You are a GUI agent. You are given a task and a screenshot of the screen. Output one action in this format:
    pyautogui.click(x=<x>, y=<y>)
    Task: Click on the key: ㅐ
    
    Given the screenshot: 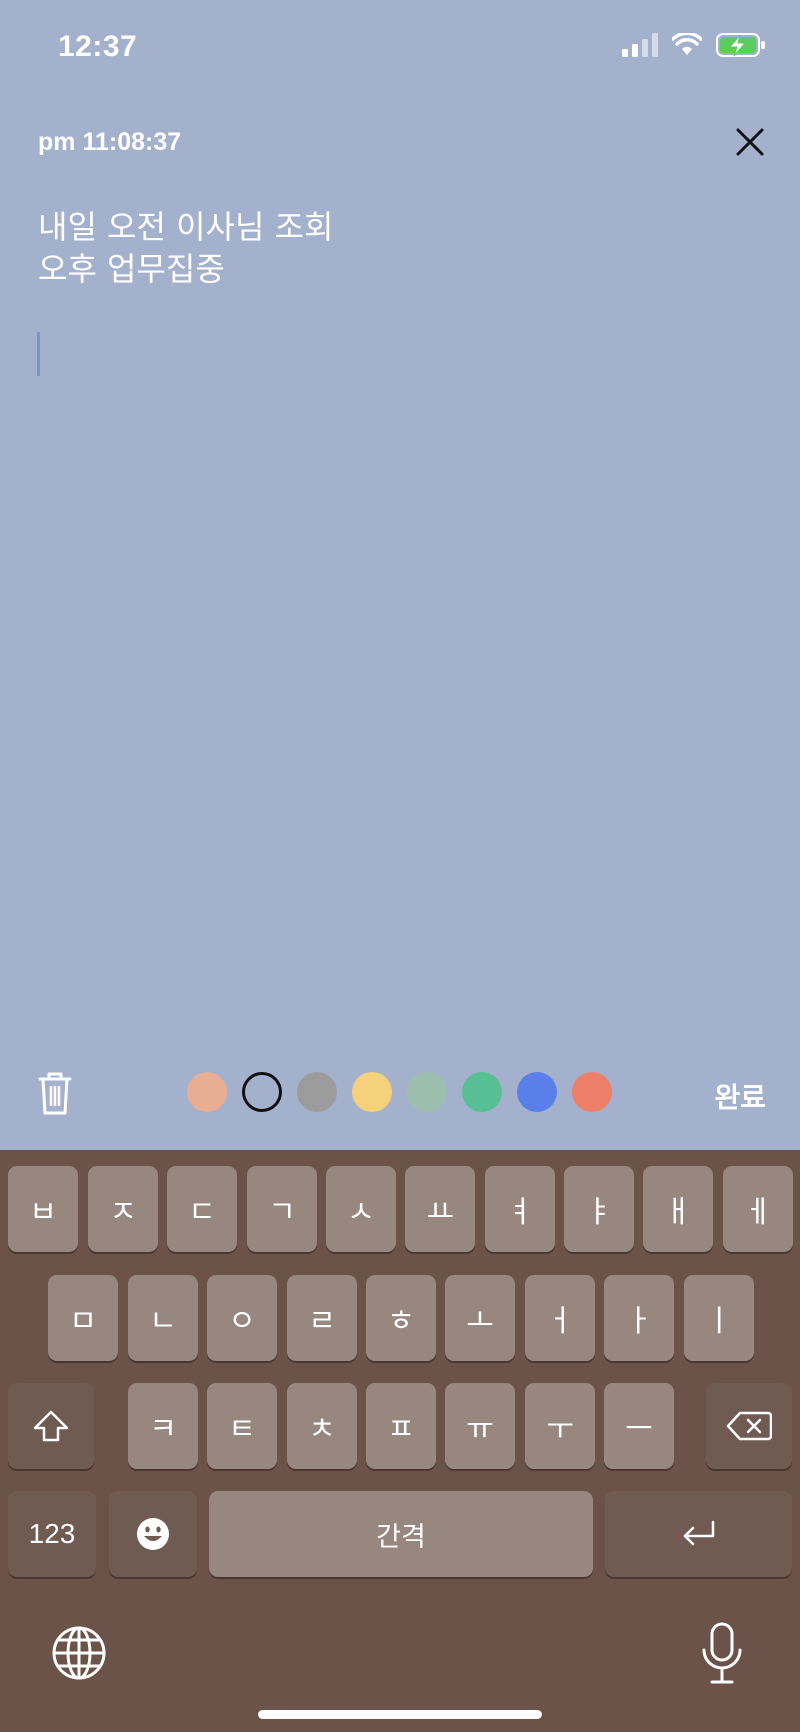 What is the action you would take?
    pyautogui.click(x=678, y=1209)
    